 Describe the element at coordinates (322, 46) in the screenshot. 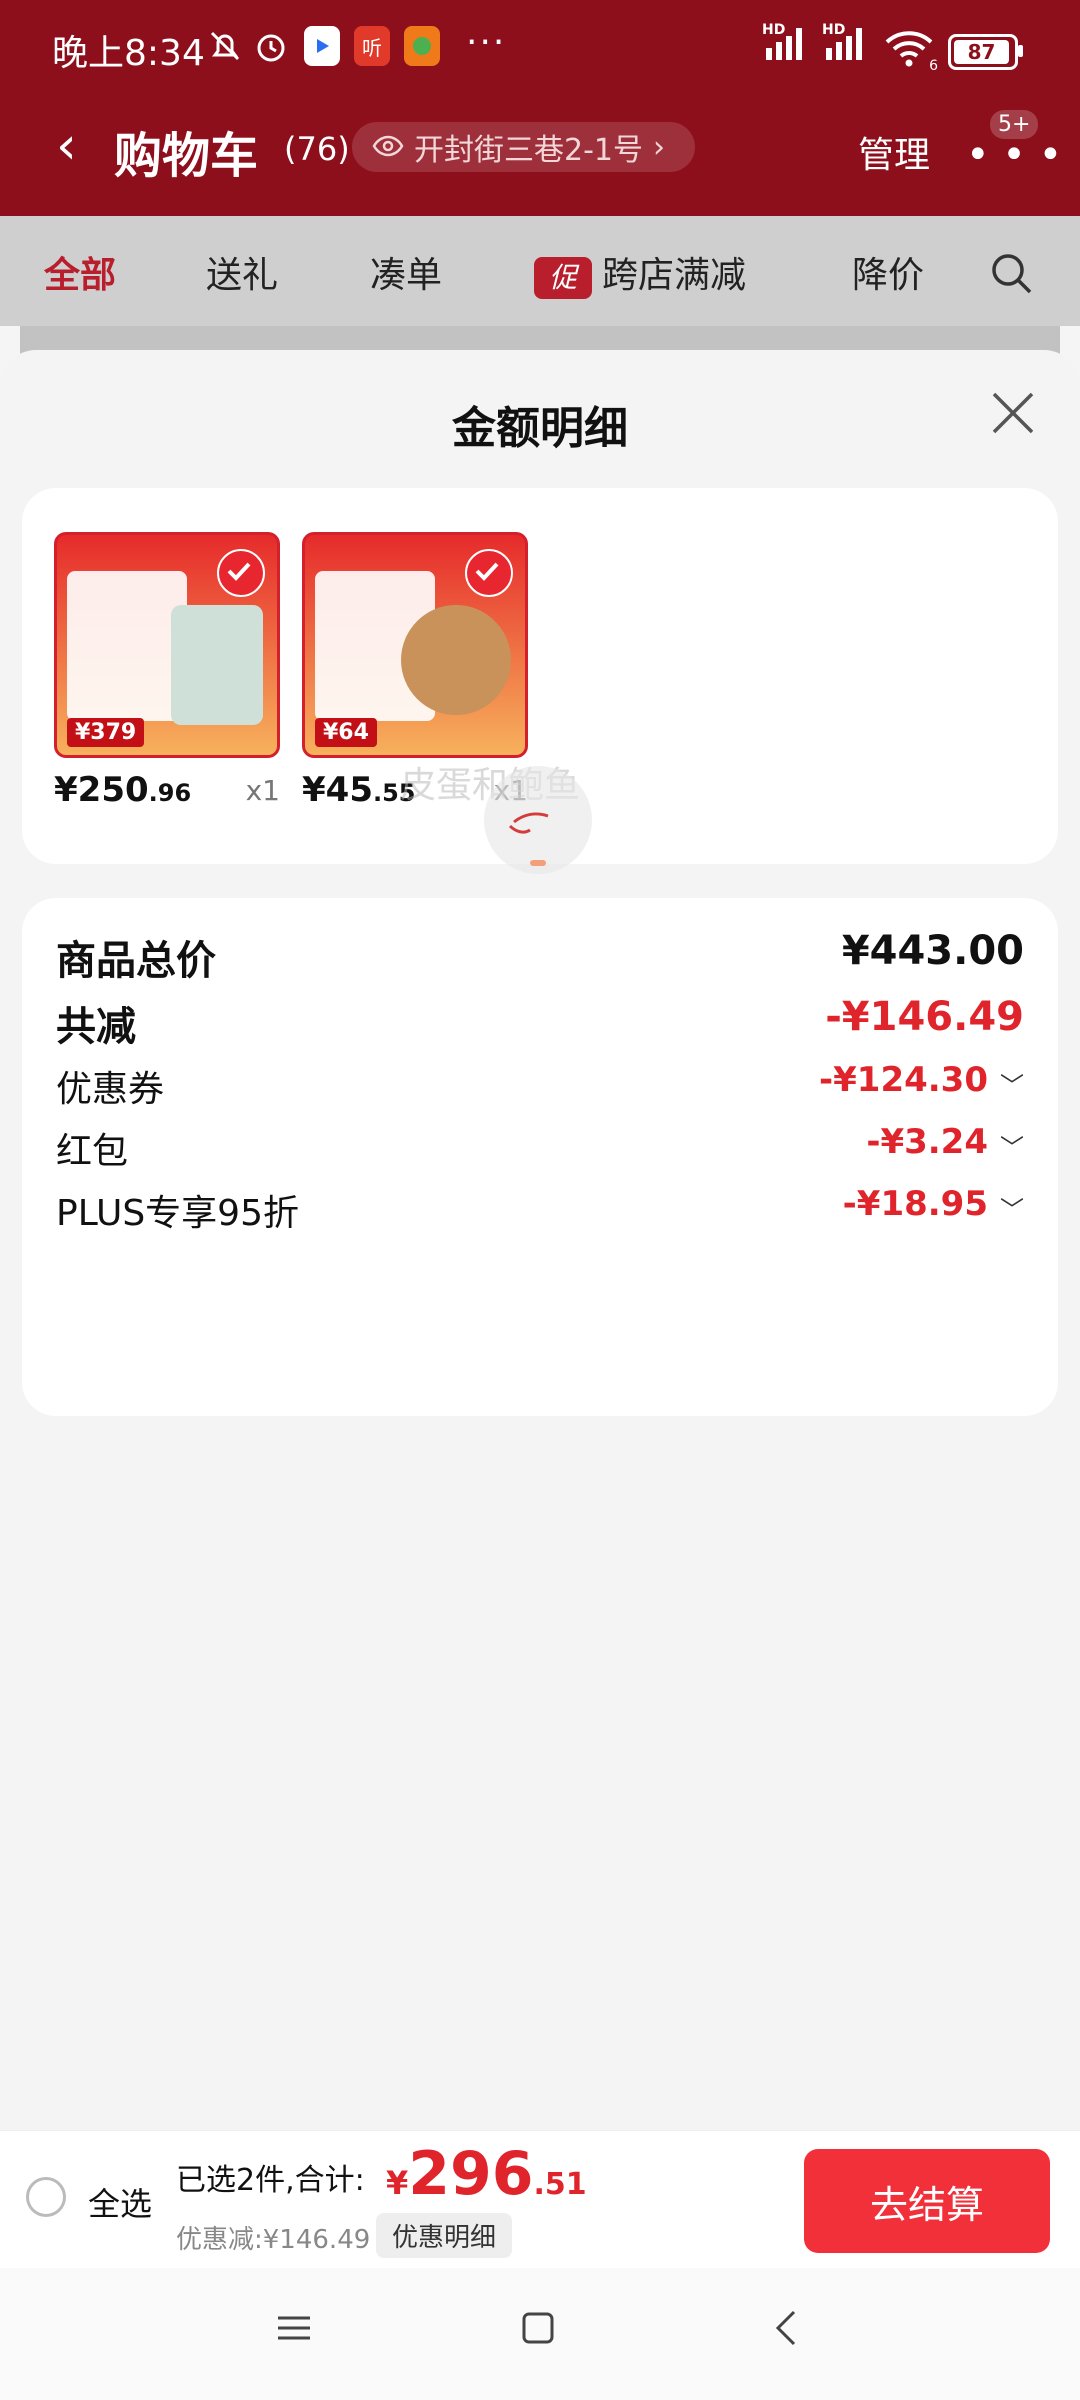

I see `video-app-icon` at that location.